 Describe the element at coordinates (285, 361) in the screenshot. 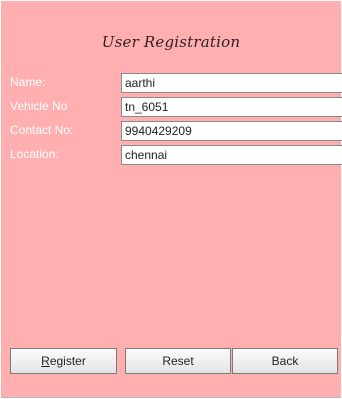

I see `back-button: Back` at that location.